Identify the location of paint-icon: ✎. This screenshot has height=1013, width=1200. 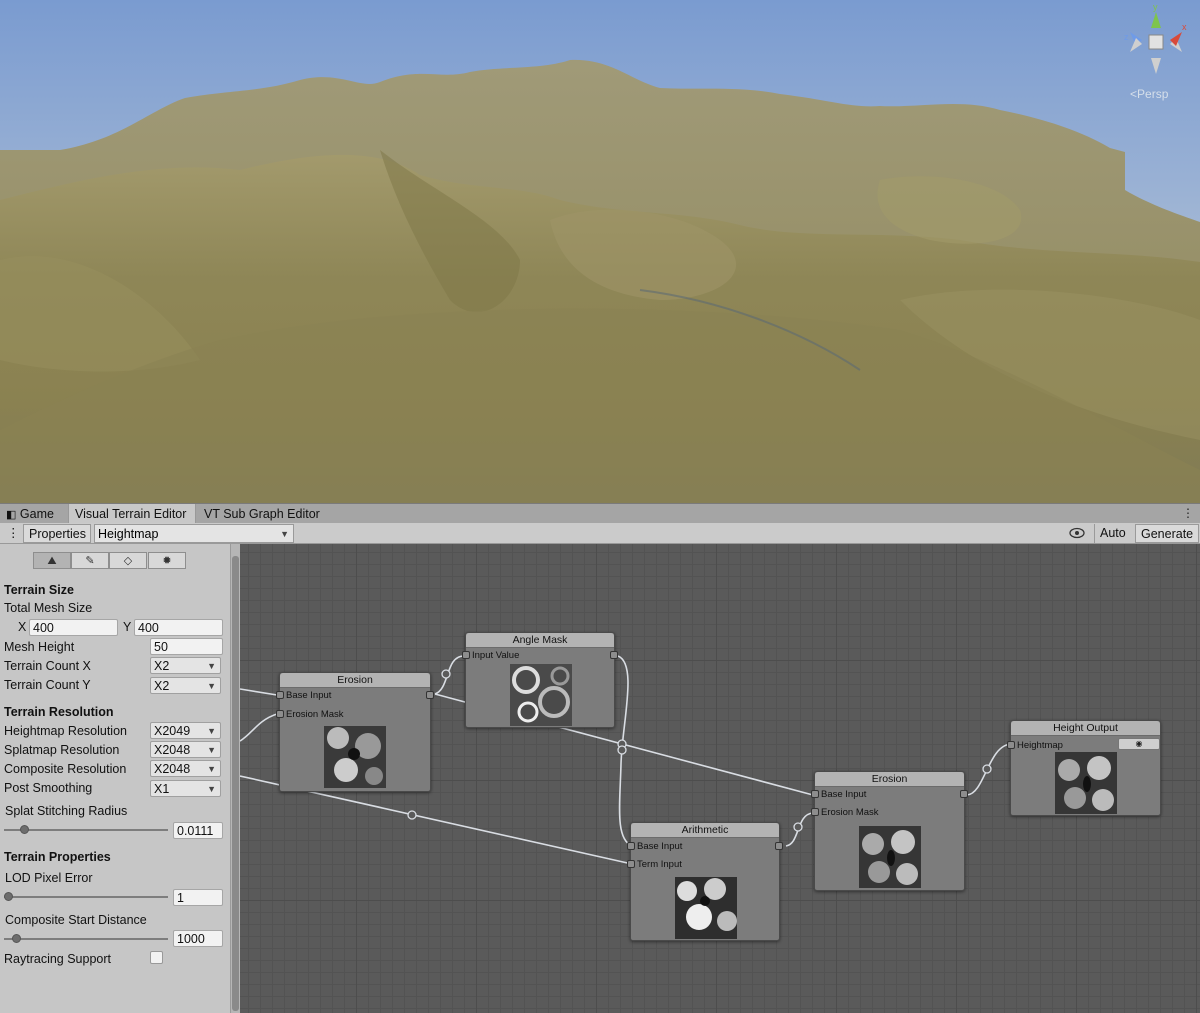
(90, 561).